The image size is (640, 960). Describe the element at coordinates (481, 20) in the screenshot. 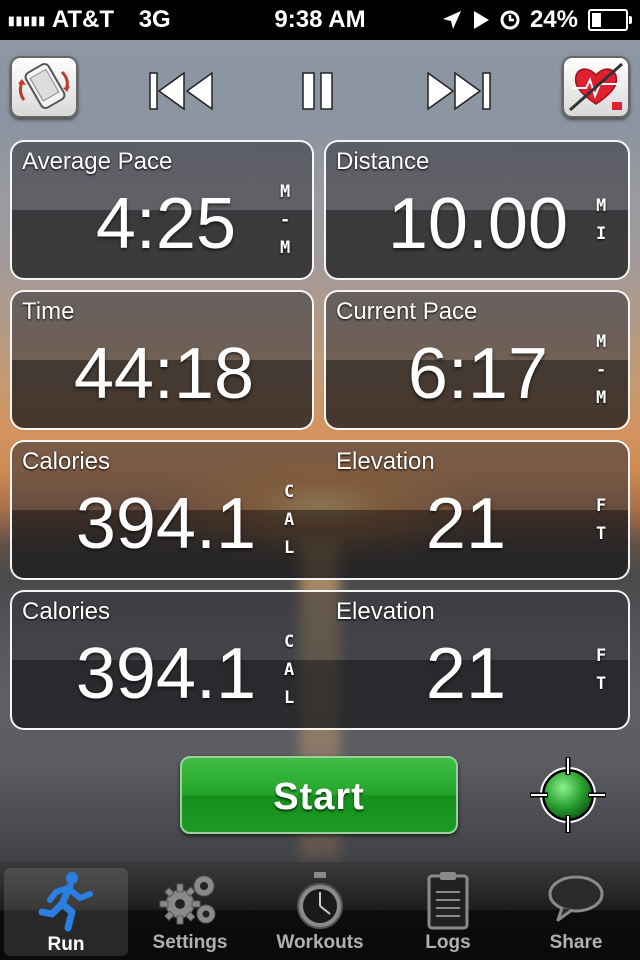

I see `play-status-icon` at that location.